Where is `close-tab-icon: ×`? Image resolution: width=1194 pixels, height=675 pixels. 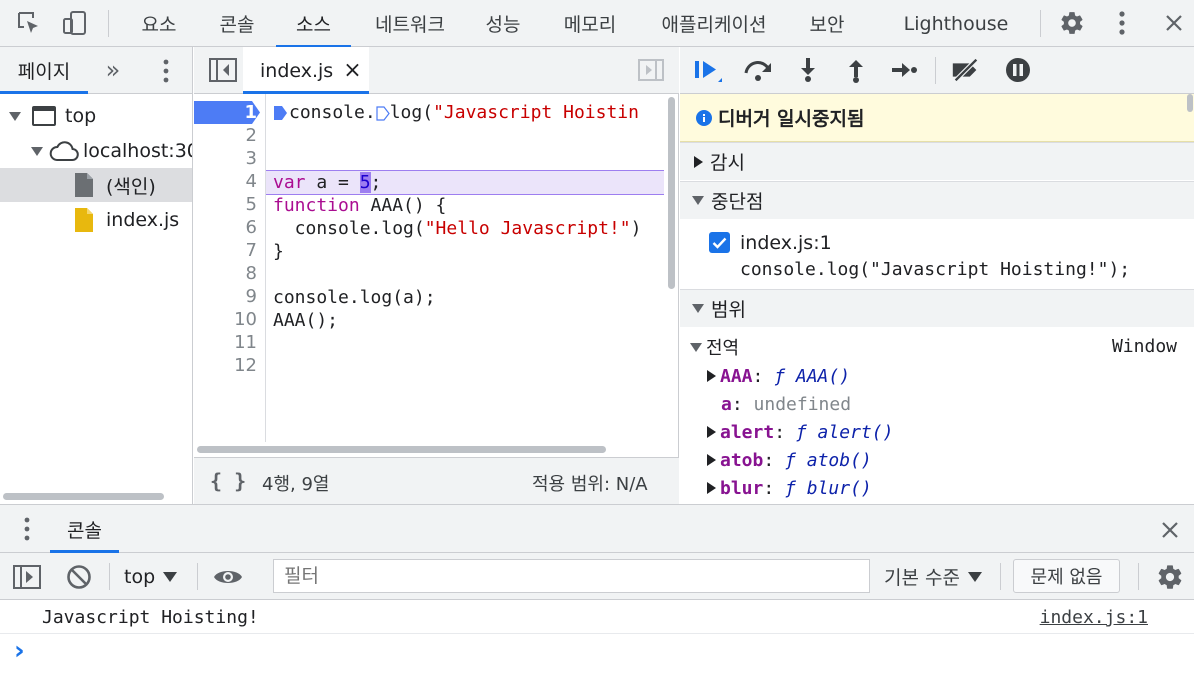 close-tab-icon: × is located at coordinates (352, 70).